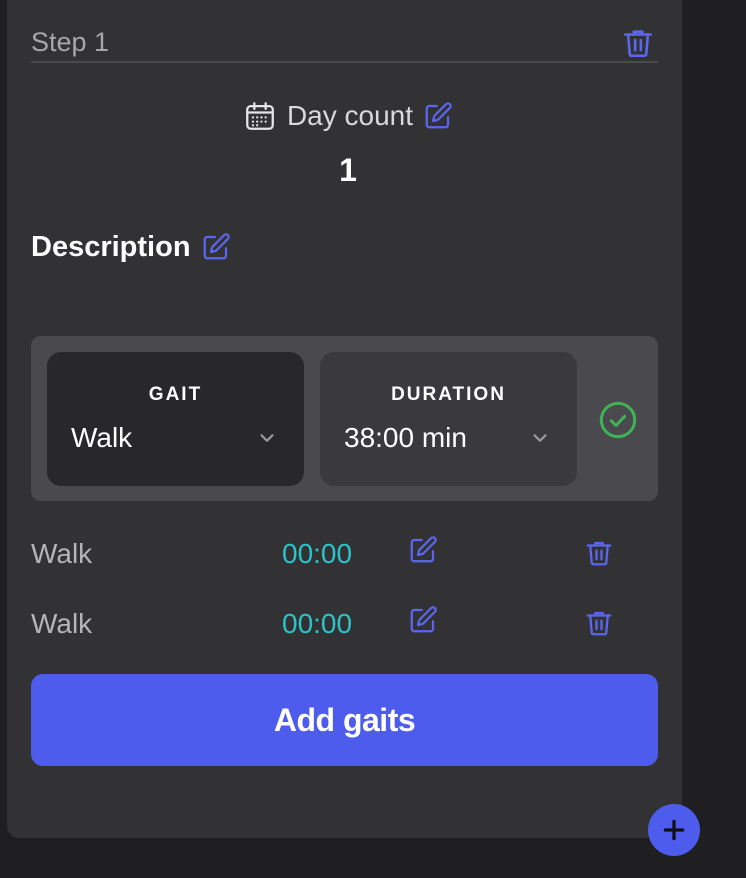  I want to click on gait-select-label: GAIT, so click(175, 394).